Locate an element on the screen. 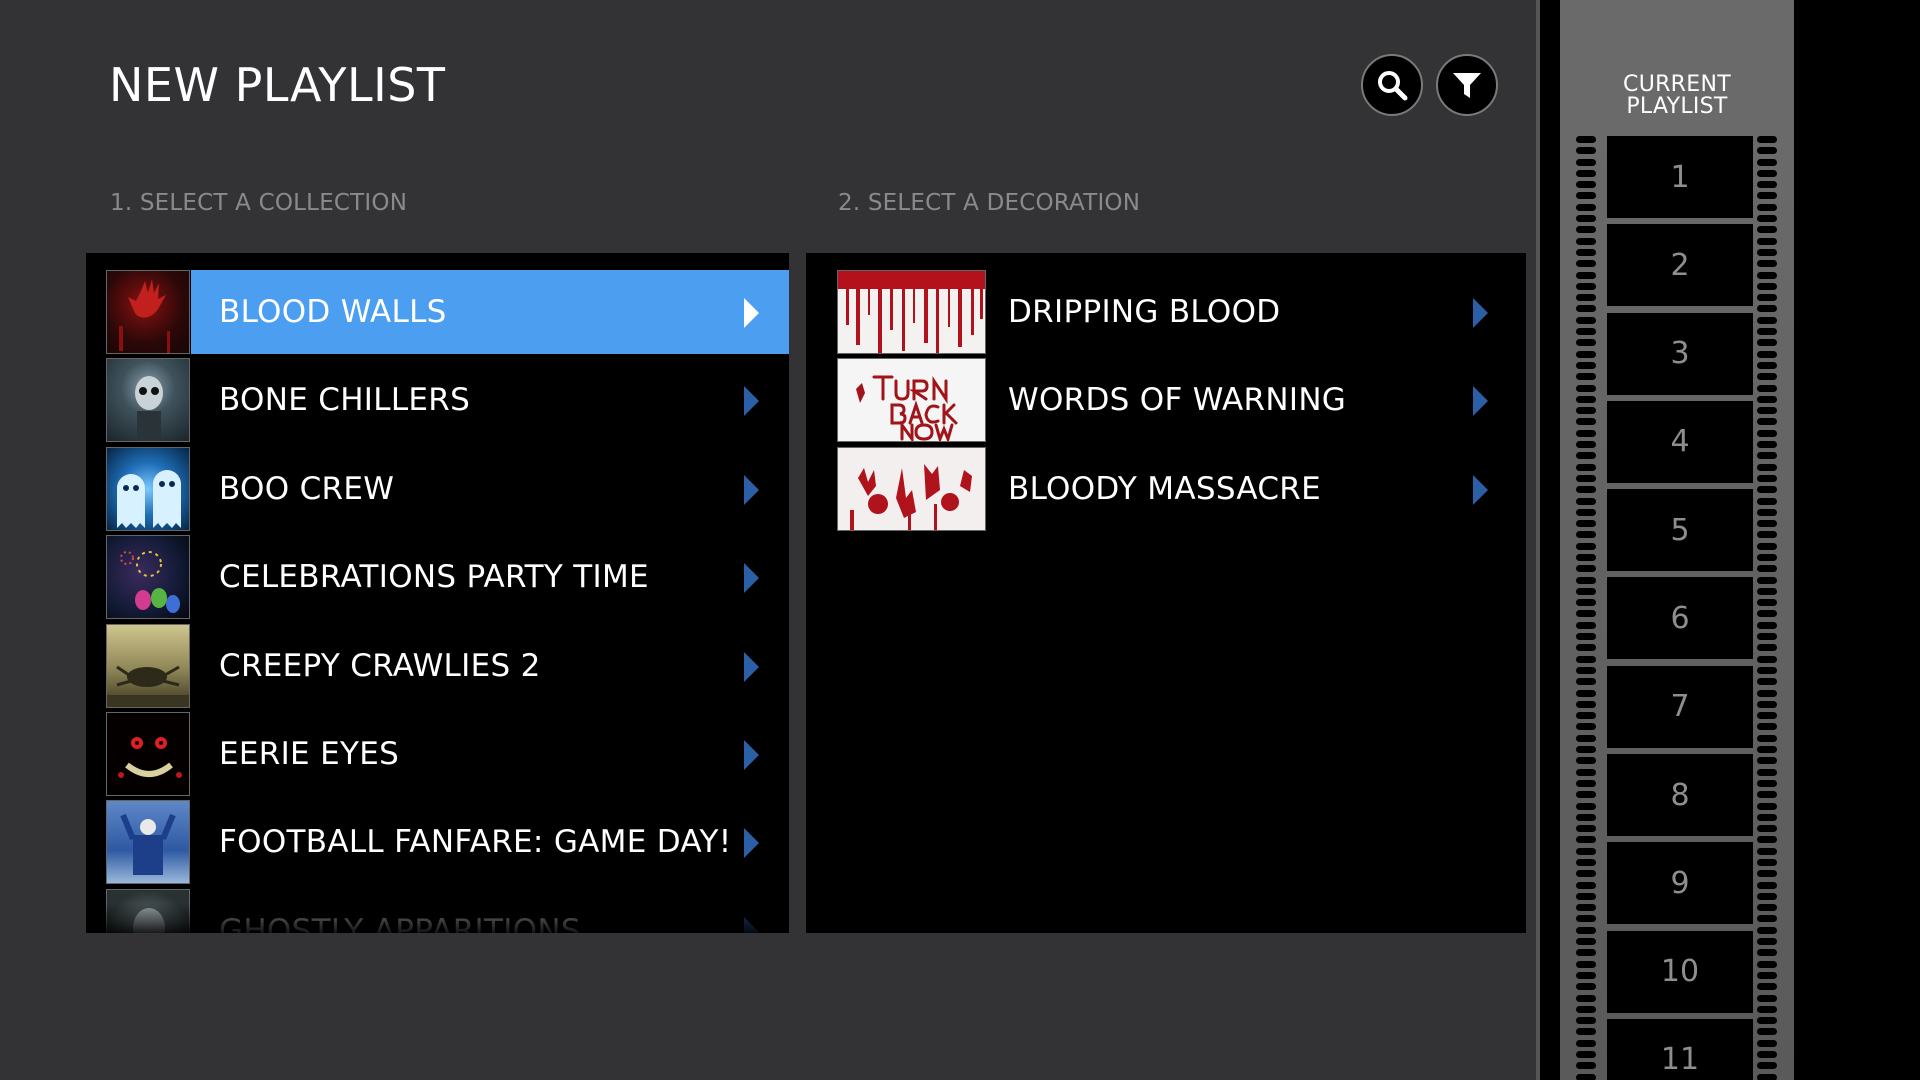  playlist-slot-11: 11 is located at coordinates (1680, 1049).